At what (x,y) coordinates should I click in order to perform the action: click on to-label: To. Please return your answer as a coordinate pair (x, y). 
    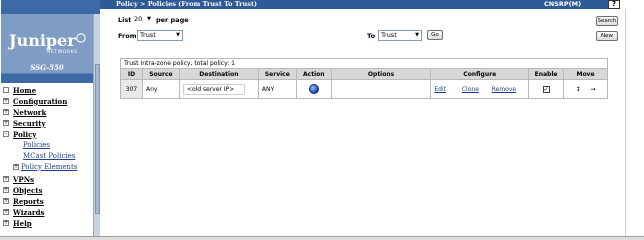
    Looking at the image, I should click on (371, 36).